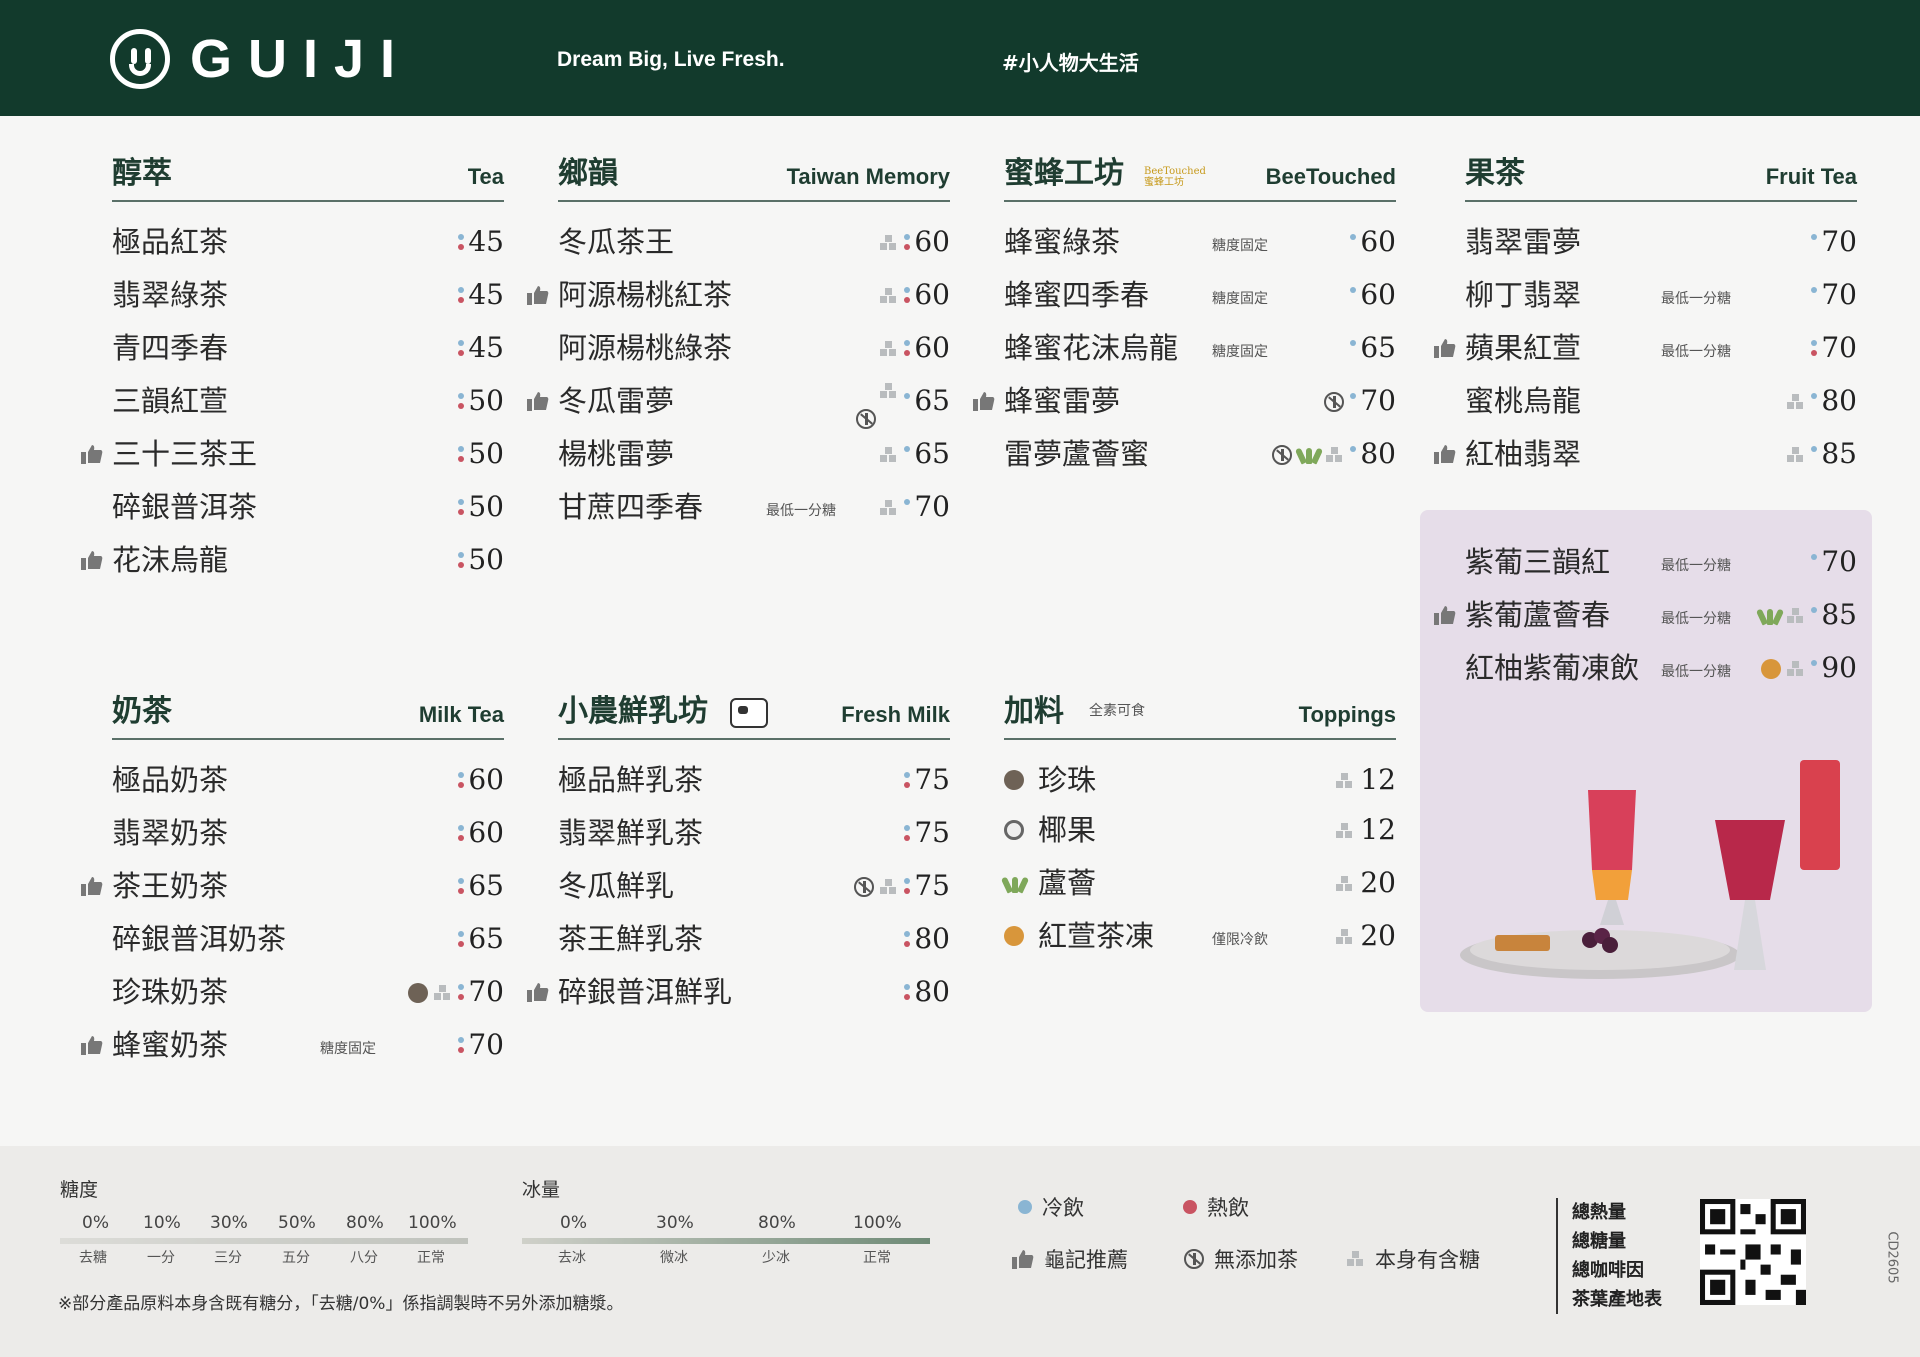 The image size is (1920, 1357). Describe the element at coordinates (1661, 562) in the screenshot. I see `menu-item: 紫葡三韻紅 最低一分糖 70` at that location.